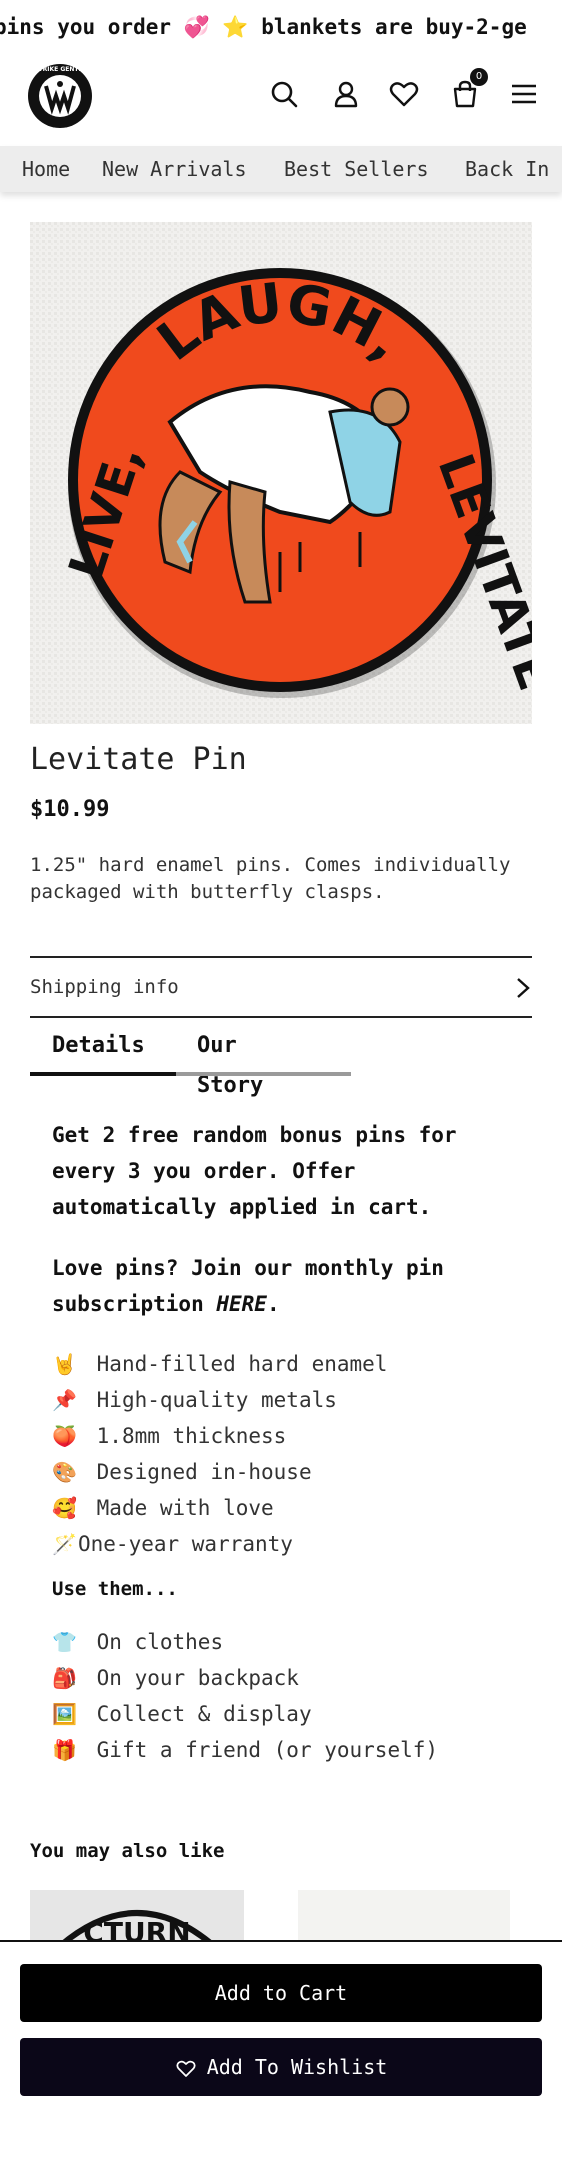 The width and height of the screenshot is (562, 2160). I want to click on chevron-right-icon, so click(523, 988).